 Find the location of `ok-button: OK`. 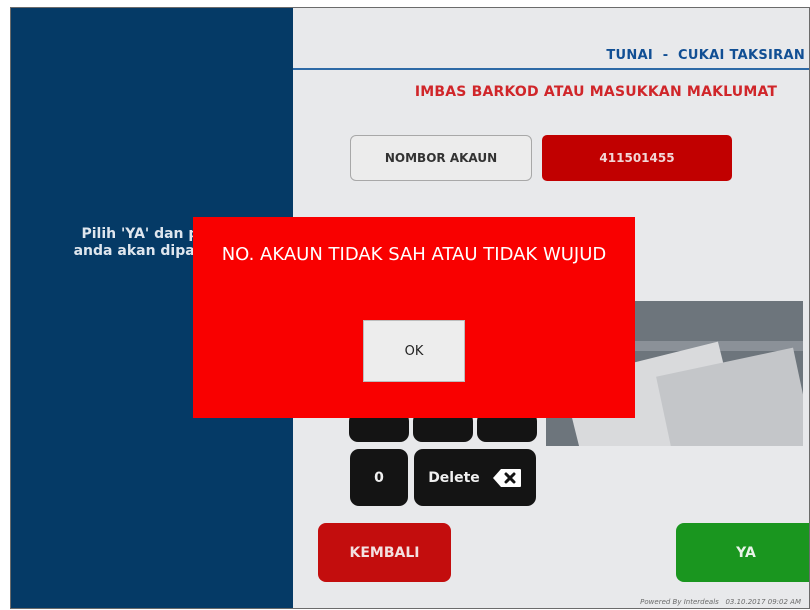

ok-button: OK is located at coordinates (414, 351).